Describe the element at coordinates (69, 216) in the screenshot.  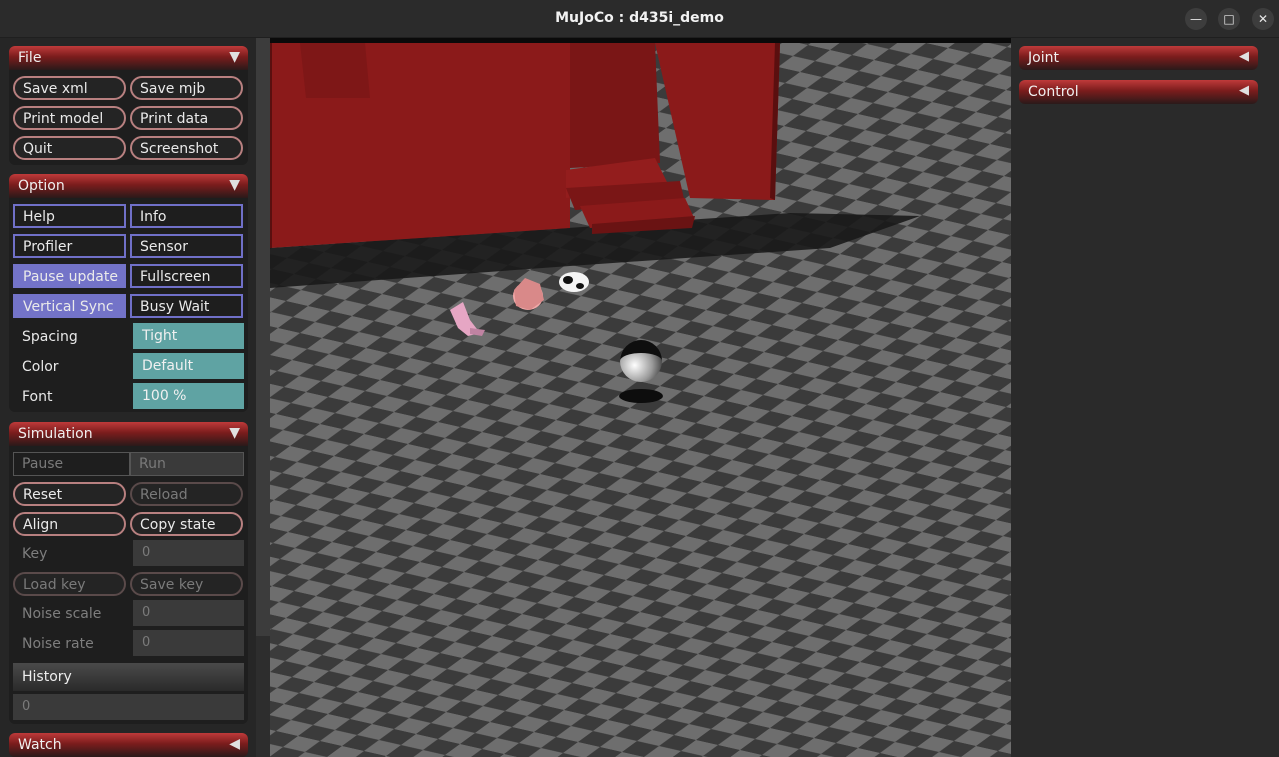
I see `help-toggle: Help` at that location.